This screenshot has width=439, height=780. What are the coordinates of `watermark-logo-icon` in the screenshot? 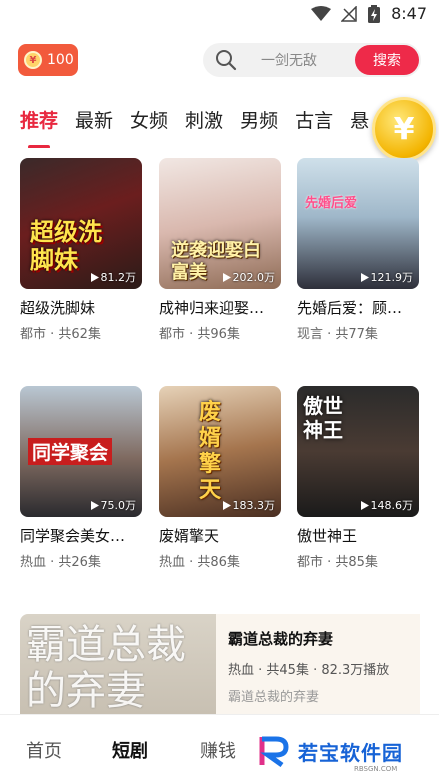 It's located at (274, 751).